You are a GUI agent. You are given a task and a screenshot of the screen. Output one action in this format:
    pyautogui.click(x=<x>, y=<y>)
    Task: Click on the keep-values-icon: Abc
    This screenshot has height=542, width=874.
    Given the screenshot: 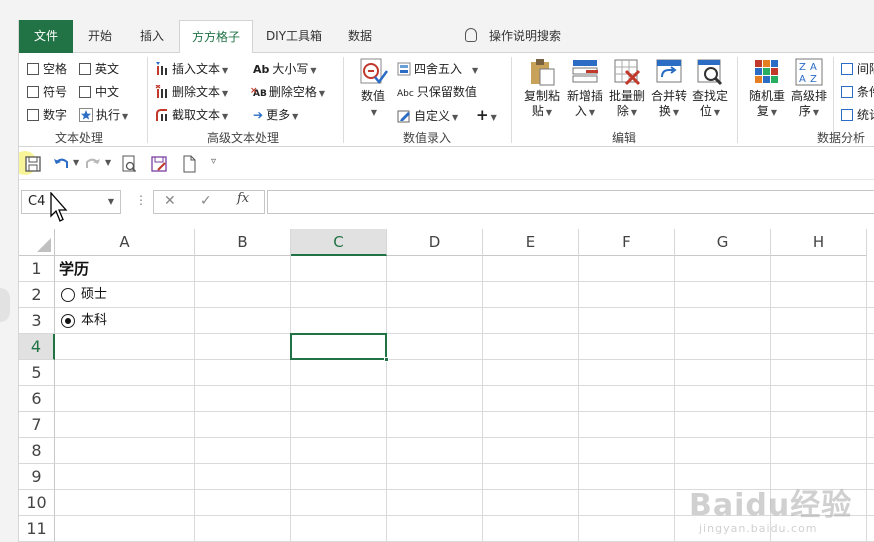 What is the action you would take?
    pyautogui.click(x=405, y=94)
    